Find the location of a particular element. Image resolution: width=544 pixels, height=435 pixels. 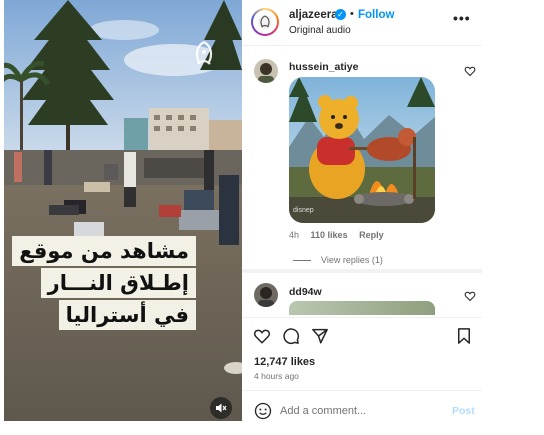

bookmark-icon is located at coordinates (464, 336).